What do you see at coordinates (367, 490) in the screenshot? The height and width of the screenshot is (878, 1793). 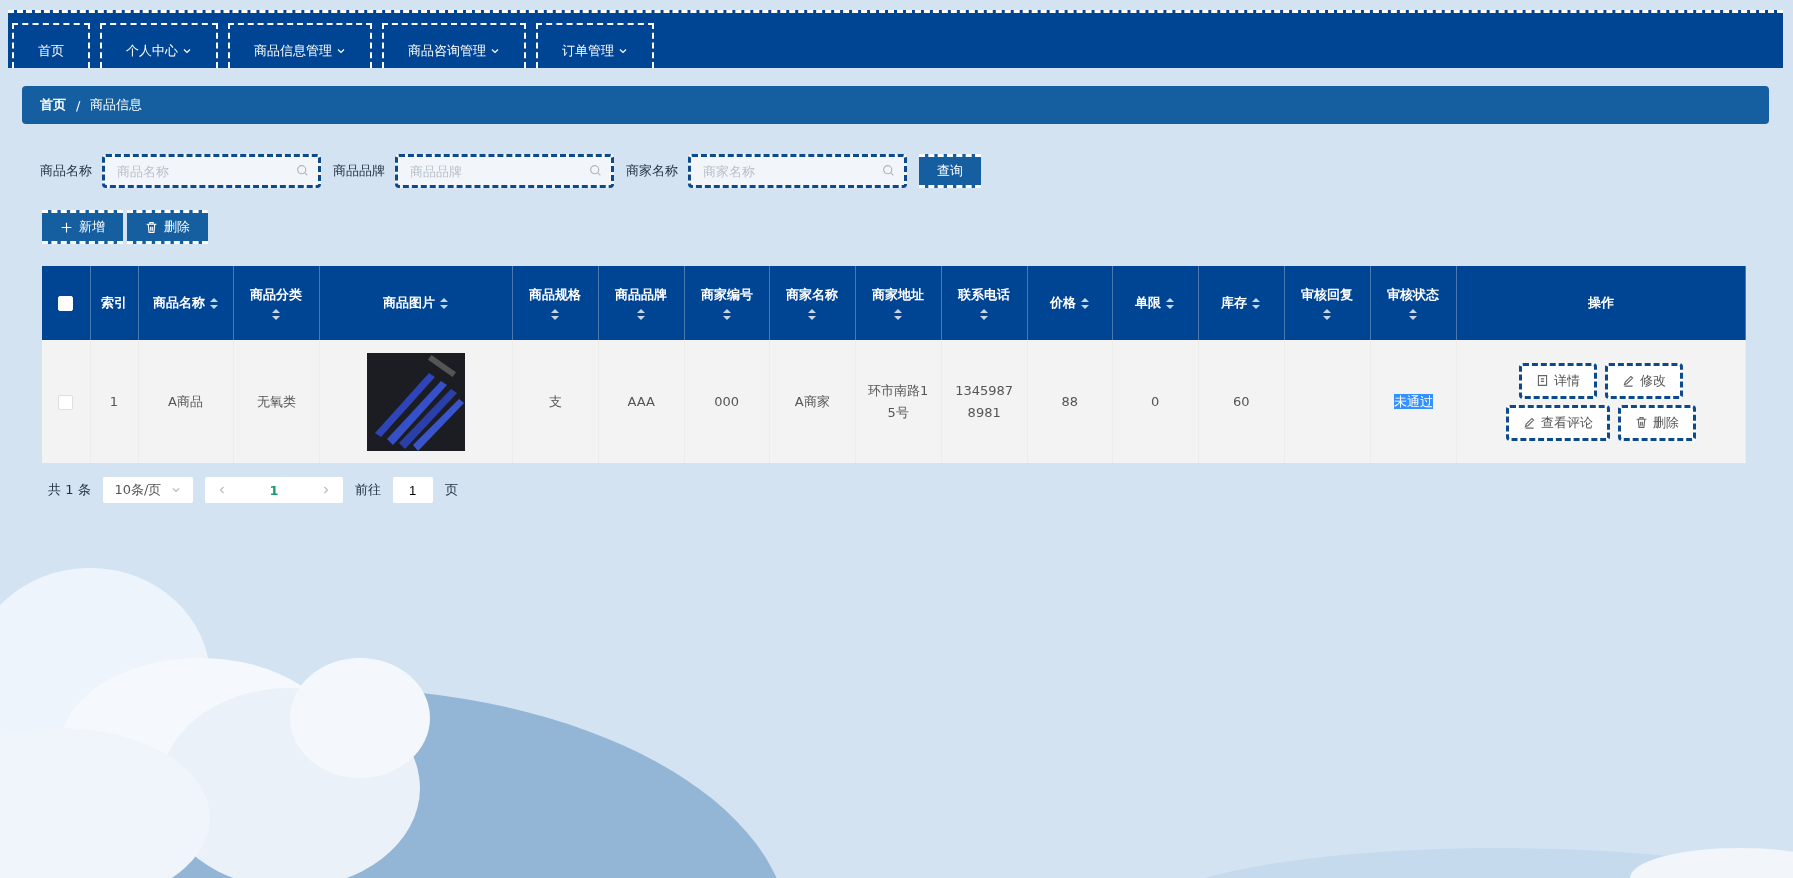 I see `goto-label: 前往` at bounding box center [367, 490].